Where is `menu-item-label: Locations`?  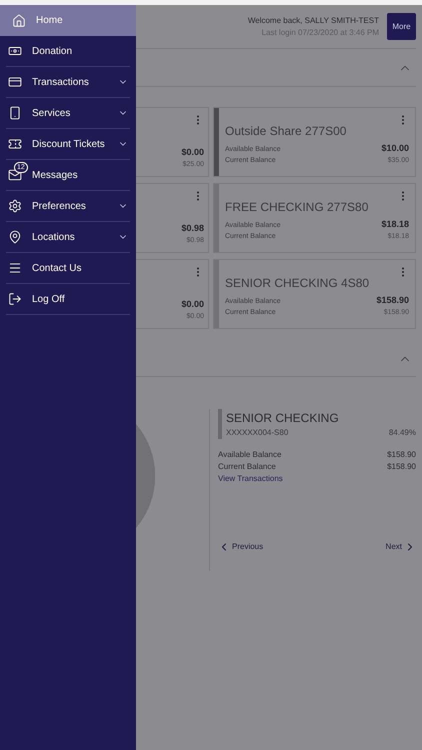 menu-item-label: Locations is located at coordinates (54, 237).